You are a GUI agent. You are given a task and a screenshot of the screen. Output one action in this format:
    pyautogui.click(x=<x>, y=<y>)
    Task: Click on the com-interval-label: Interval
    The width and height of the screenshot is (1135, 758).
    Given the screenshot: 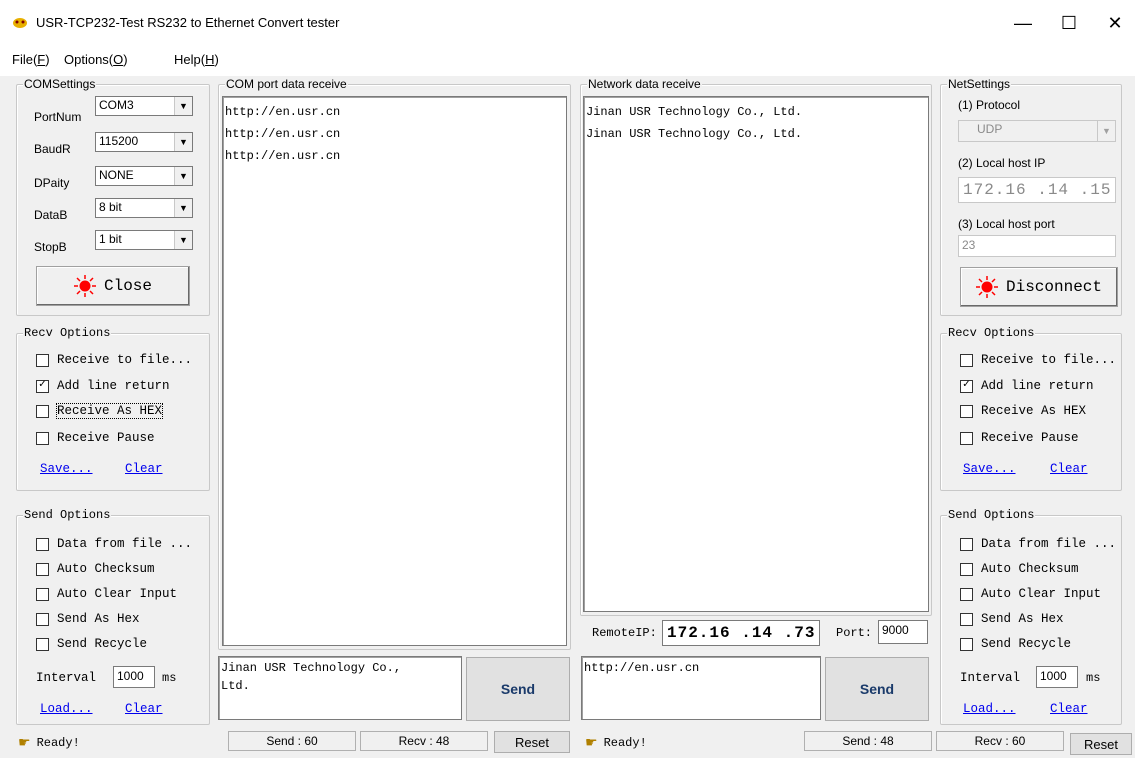 What is the action you would take?
    pyautogui.click(x=66, y=678)
    